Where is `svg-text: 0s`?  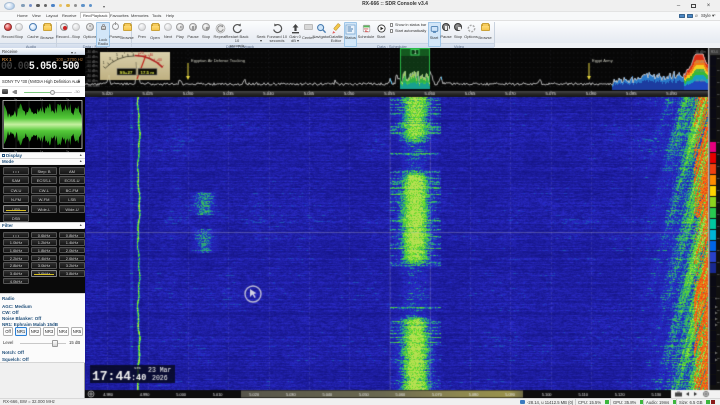
svg-text: 0s is located at coordinates (16, 99).